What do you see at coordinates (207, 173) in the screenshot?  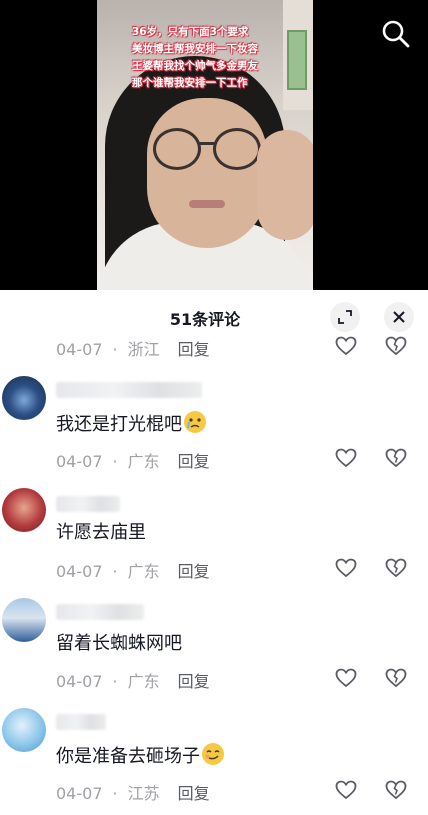 I see `video-person-face` at bounding box center [207, 173].